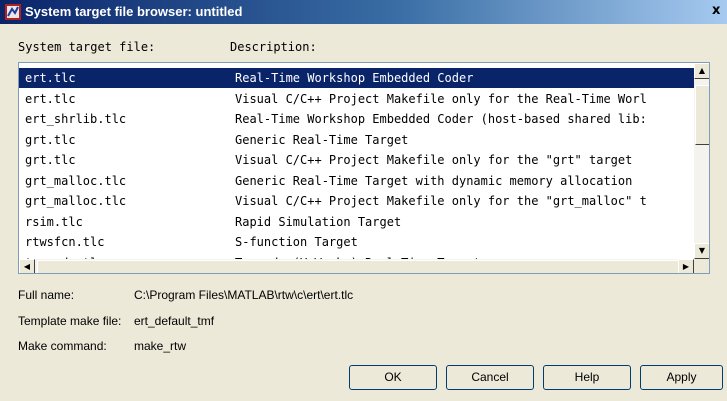  I want to click on target-file-description: Rapid Simulation Target, so click(318, 221).